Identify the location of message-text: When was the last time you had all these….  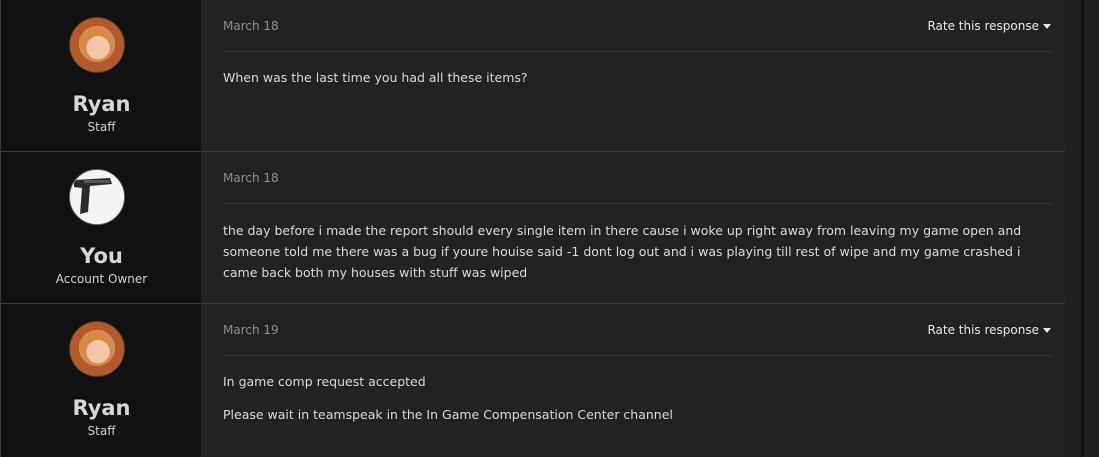
(375, 77).